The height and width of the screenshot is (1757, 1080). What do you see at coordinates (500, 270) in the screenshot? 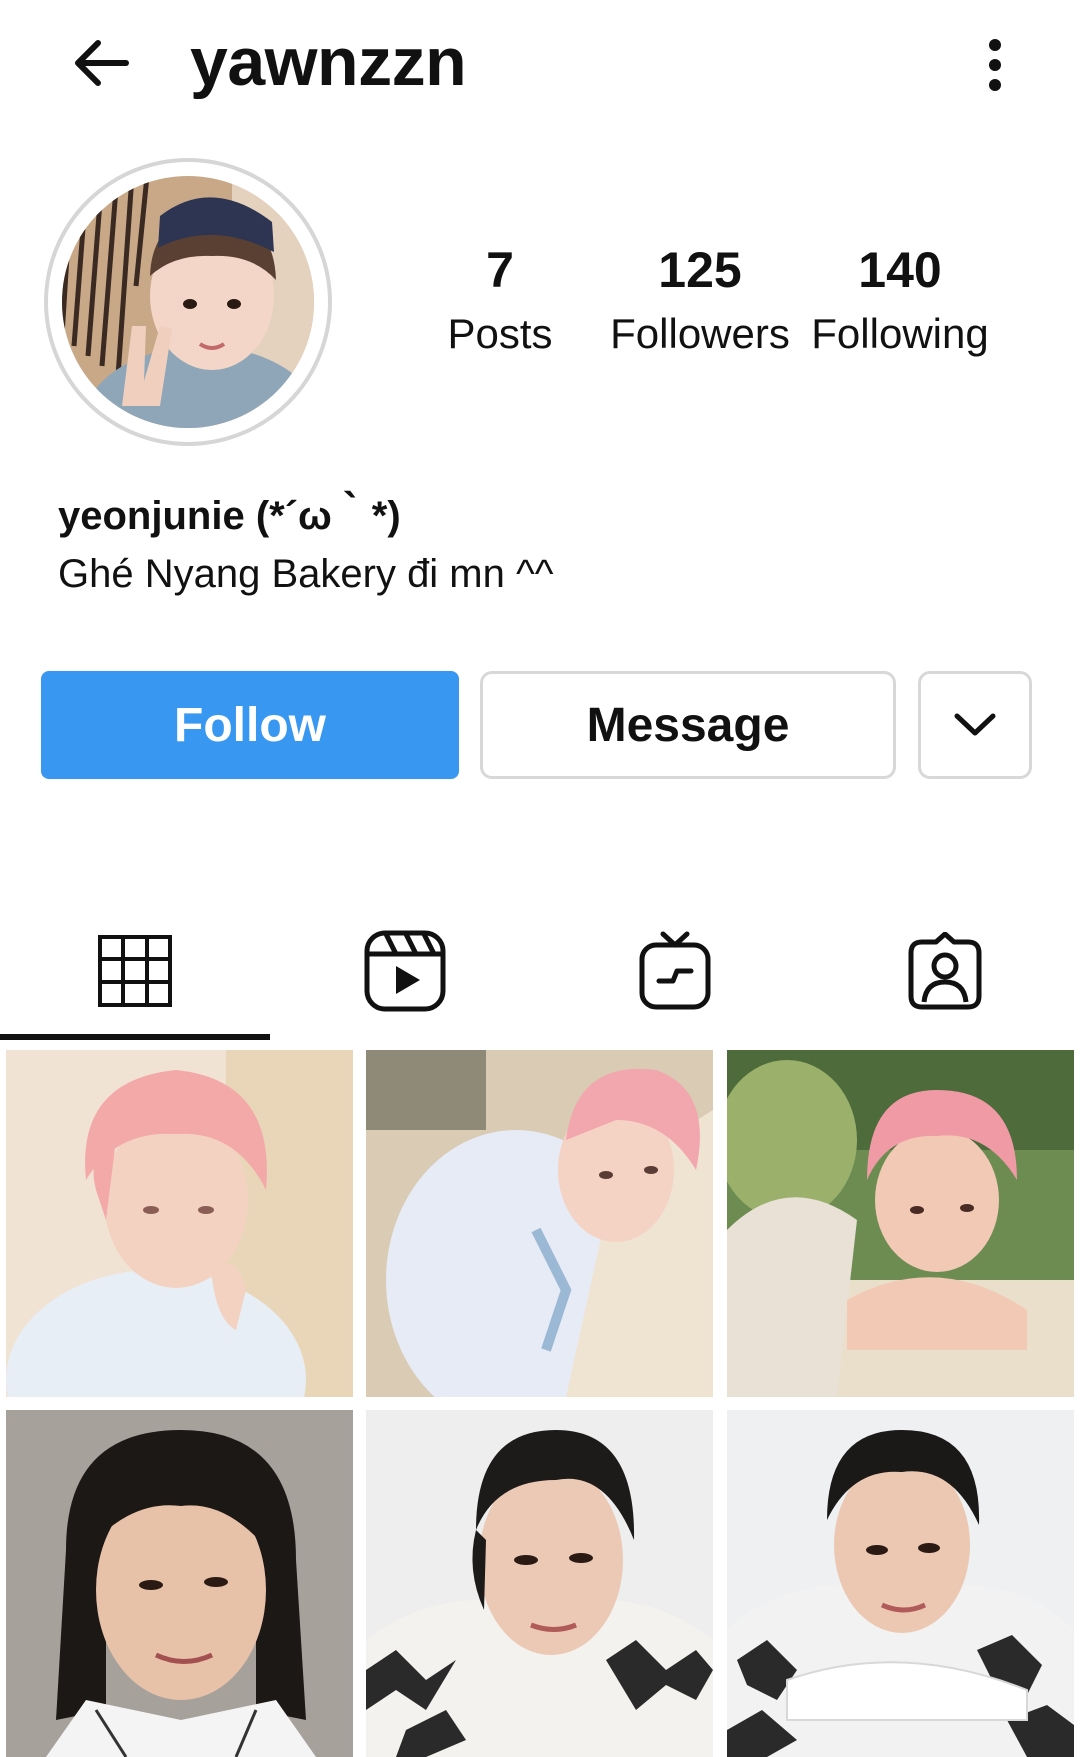
I see `posts-count: 7` at bounding box center [500, 270].